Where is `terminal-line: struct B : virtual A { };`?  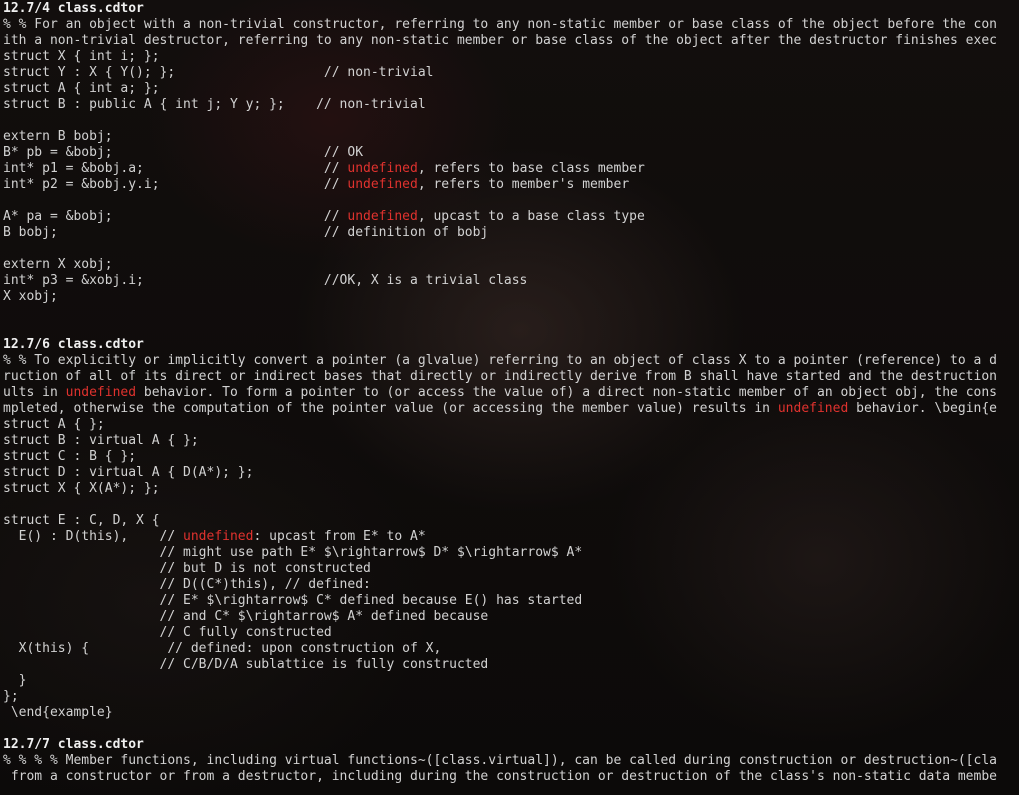 terminal-line: struct B : virtual A { }; is located at coordinates (511, 441).